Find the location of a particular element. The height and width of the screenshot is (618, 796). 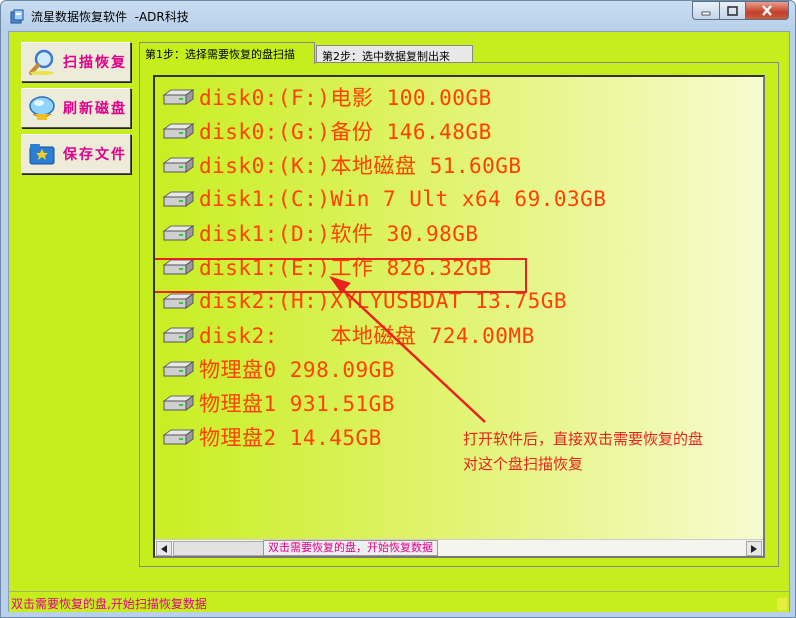

scroll-right-button is located at coordinates (754, 548).